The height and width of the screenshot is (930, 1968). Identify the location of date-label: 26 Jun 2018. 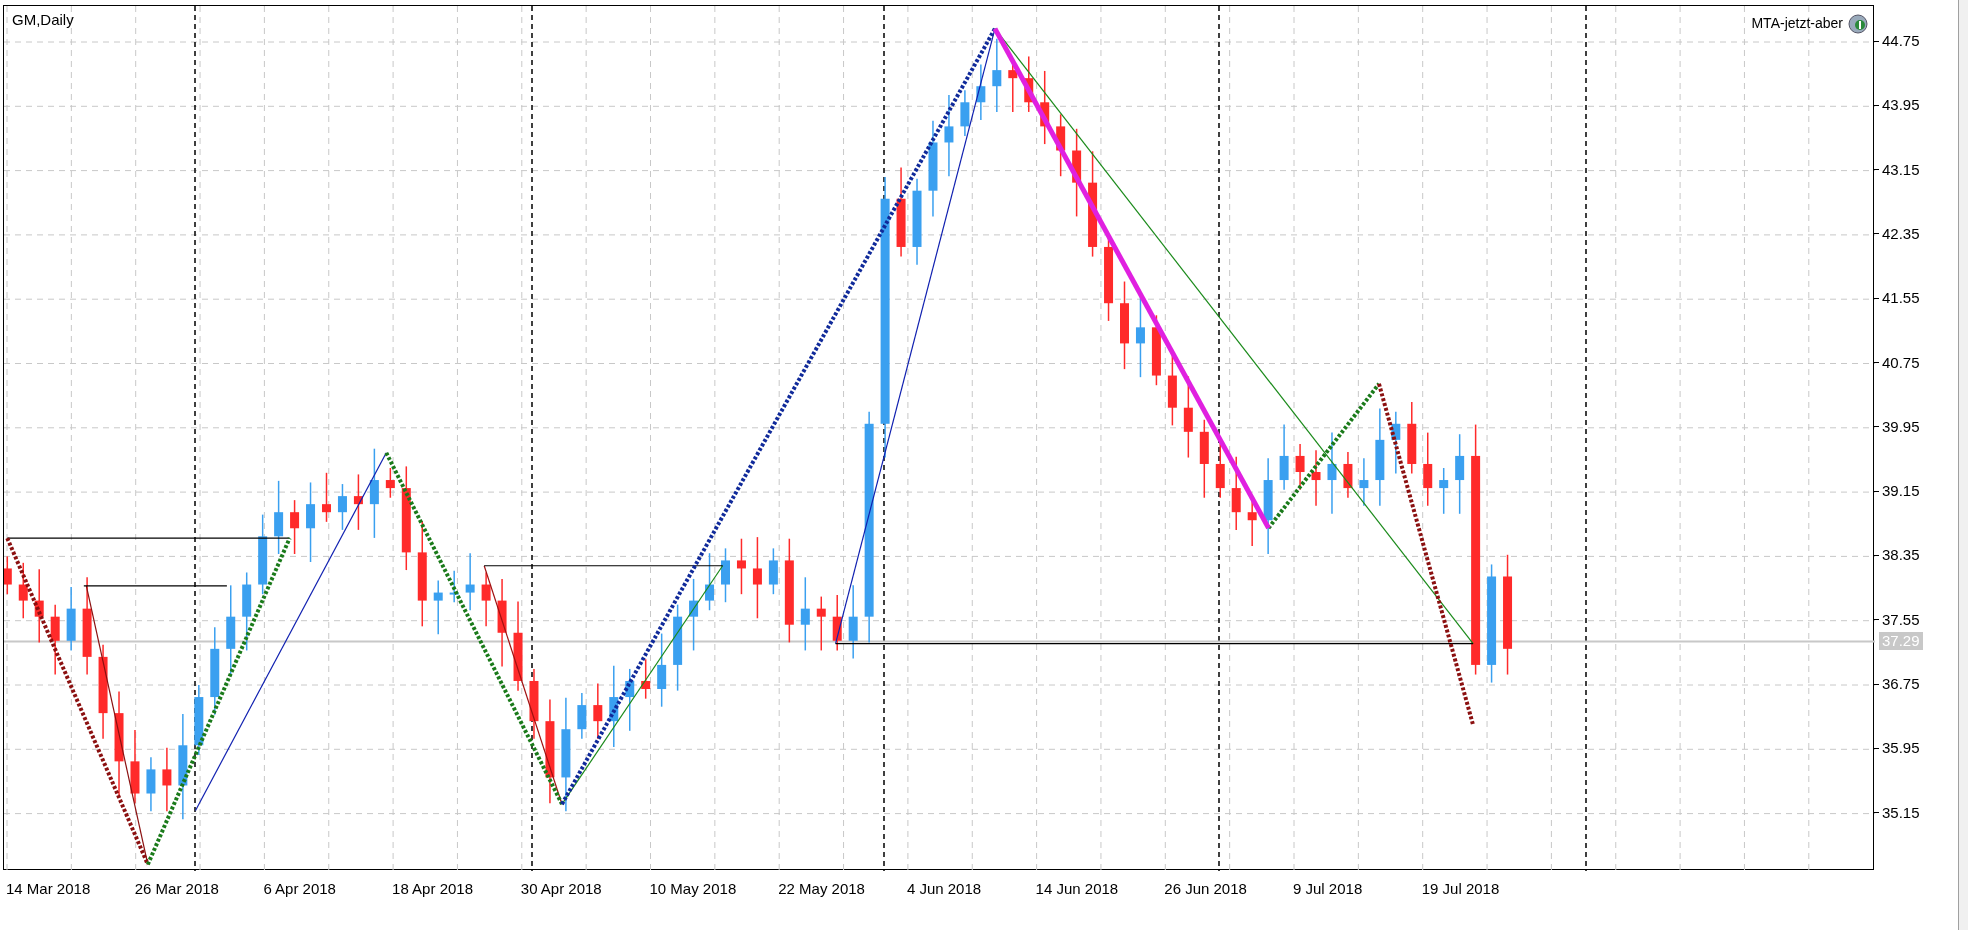
(1205, 889).